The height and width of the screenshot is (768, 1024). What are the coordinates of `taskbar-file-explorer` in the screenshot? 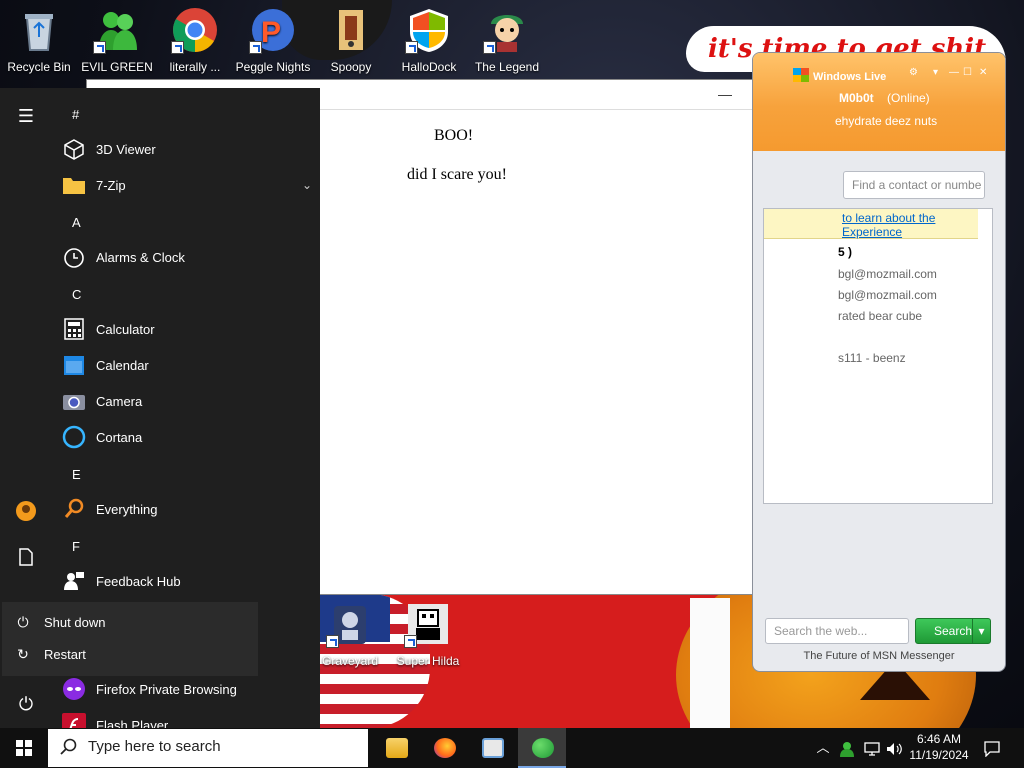 It's located at (396, 748).